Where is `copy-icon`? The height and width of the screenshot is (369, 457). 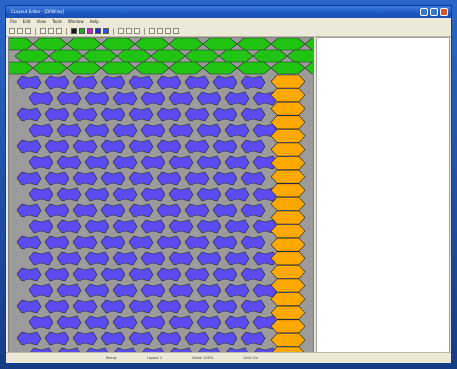 copy-icon is located at coordinates (51, 31).